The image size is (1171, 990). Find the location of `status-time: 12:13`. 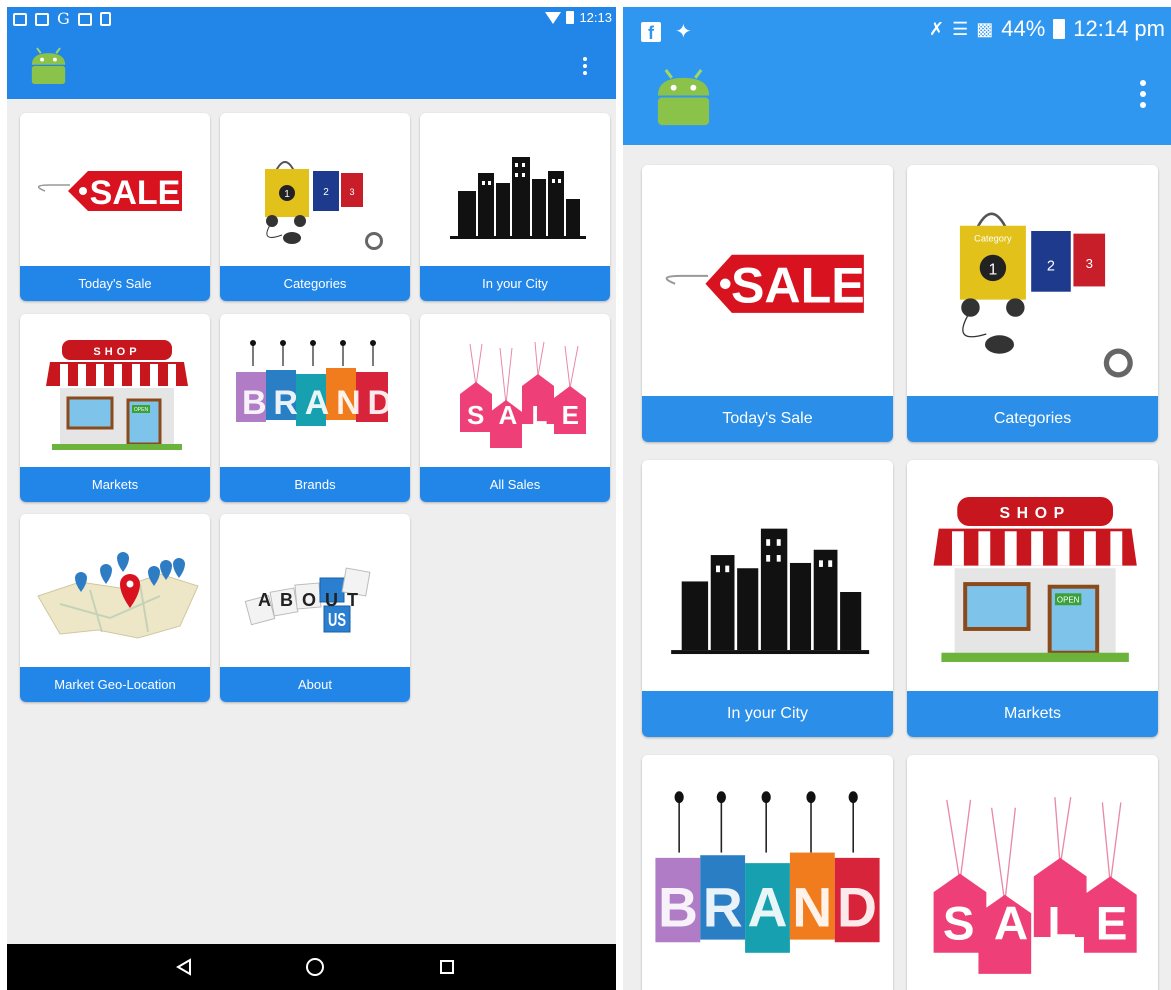

status-time: 12:13 is located at coordinates (595, 17).